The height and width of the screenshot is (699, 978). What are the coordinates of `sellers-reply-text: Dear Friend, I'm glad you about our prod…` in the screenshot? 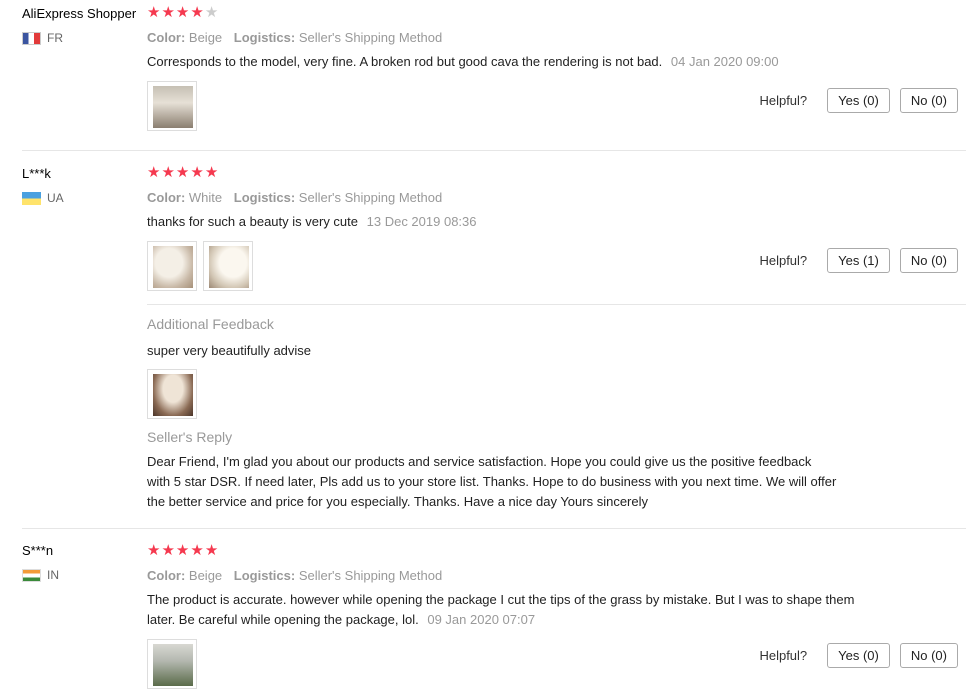 It's located at (492, 481).